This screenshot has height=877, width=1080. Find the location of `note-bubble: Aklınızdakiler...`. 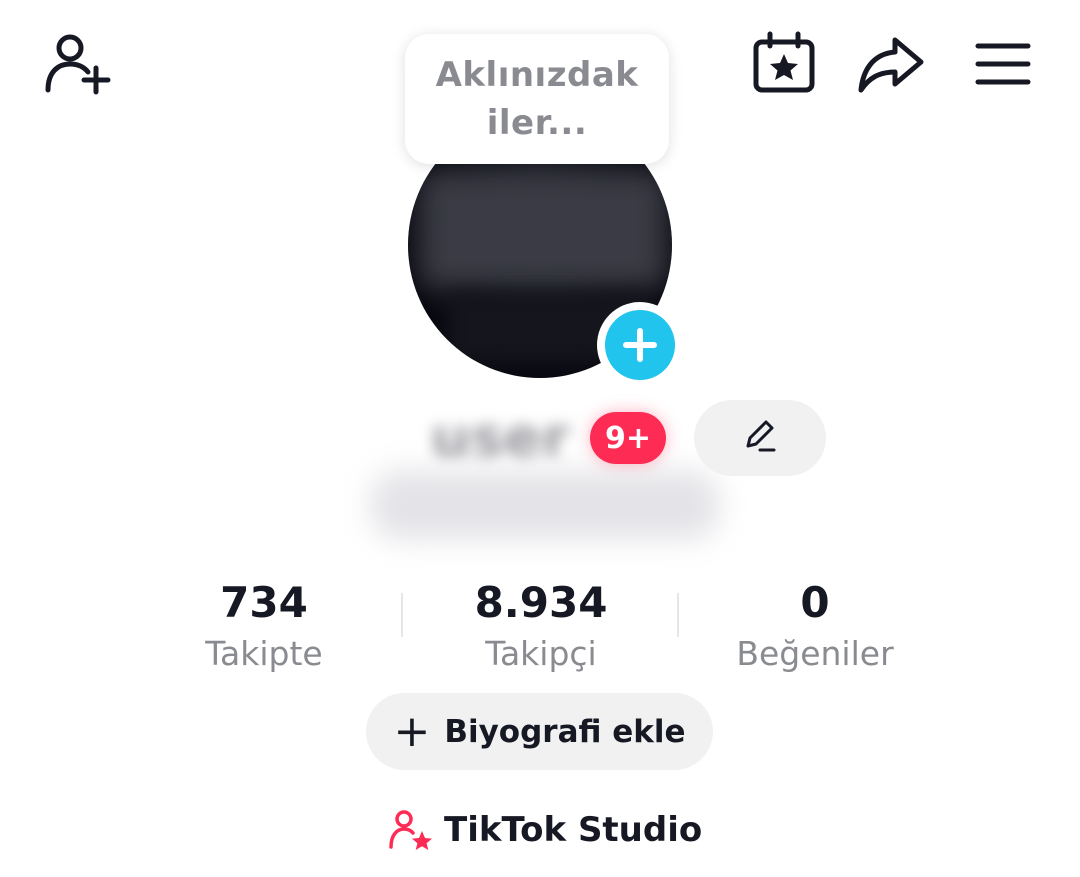

note-bubble: Aklınızdakiler... is located at coordinates (537, 99).